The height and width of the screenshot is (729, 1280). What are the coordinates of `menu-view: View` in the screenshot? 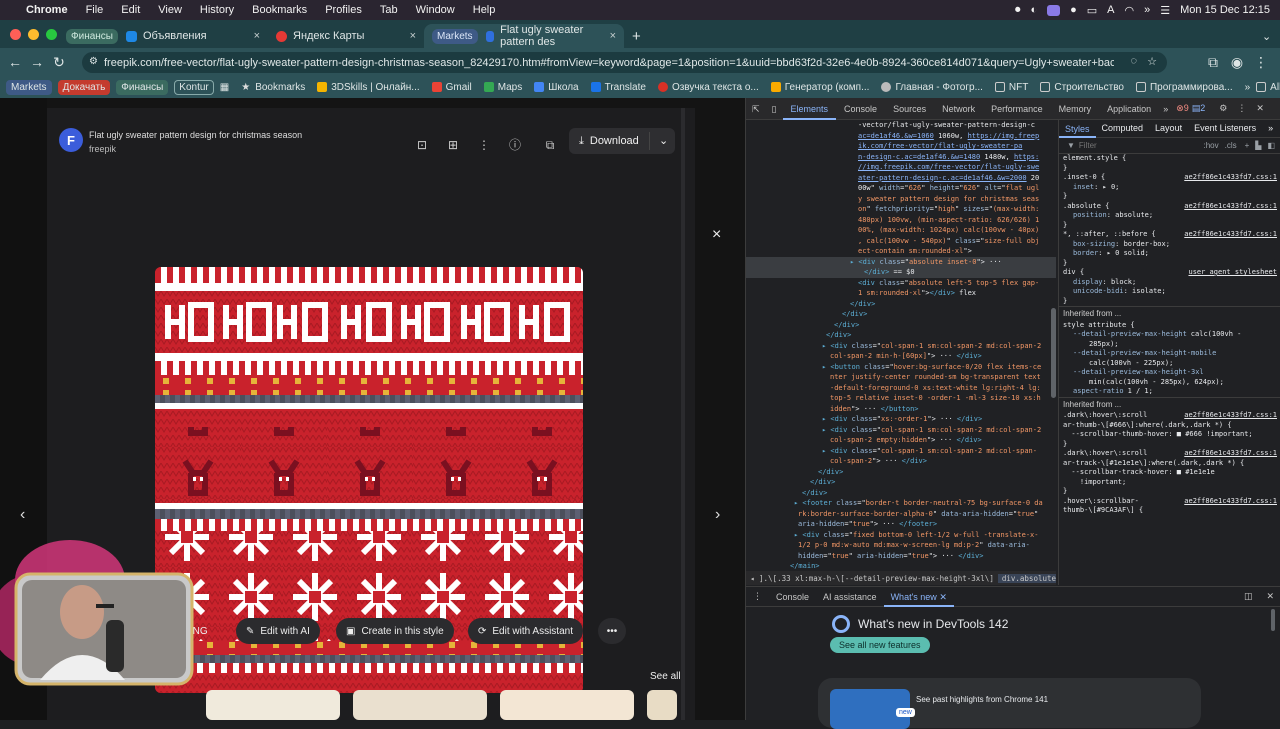 It's located at (170, 10).